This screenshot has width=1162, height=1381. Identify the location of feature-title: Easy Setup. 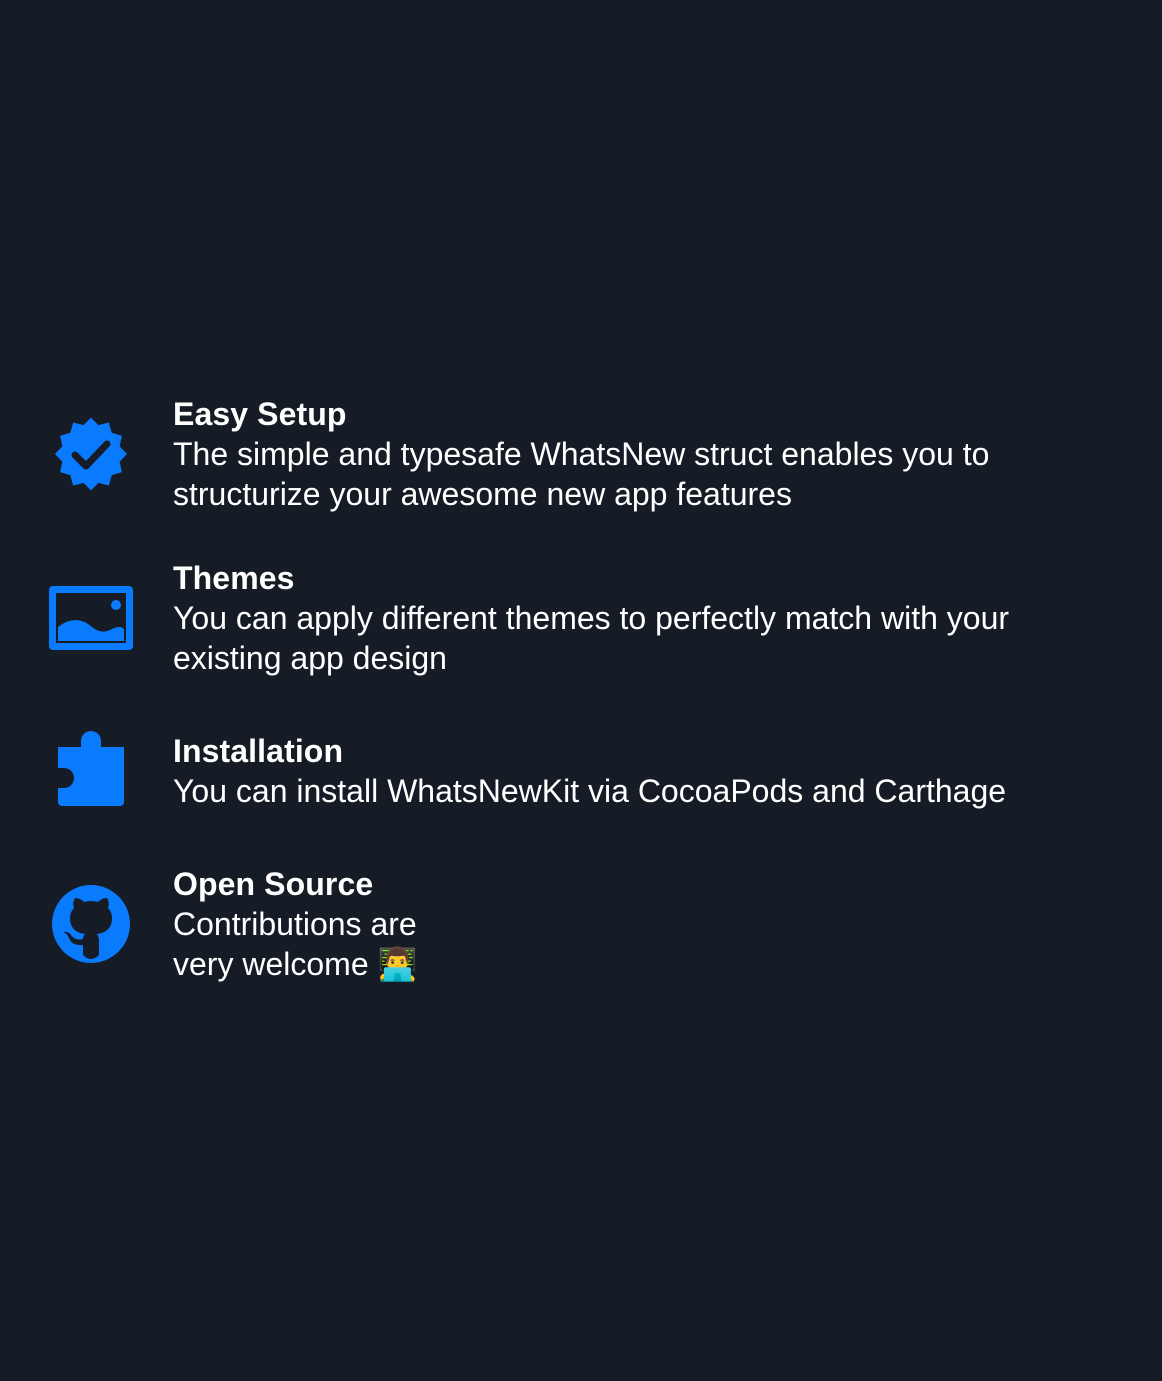
(260, 414).